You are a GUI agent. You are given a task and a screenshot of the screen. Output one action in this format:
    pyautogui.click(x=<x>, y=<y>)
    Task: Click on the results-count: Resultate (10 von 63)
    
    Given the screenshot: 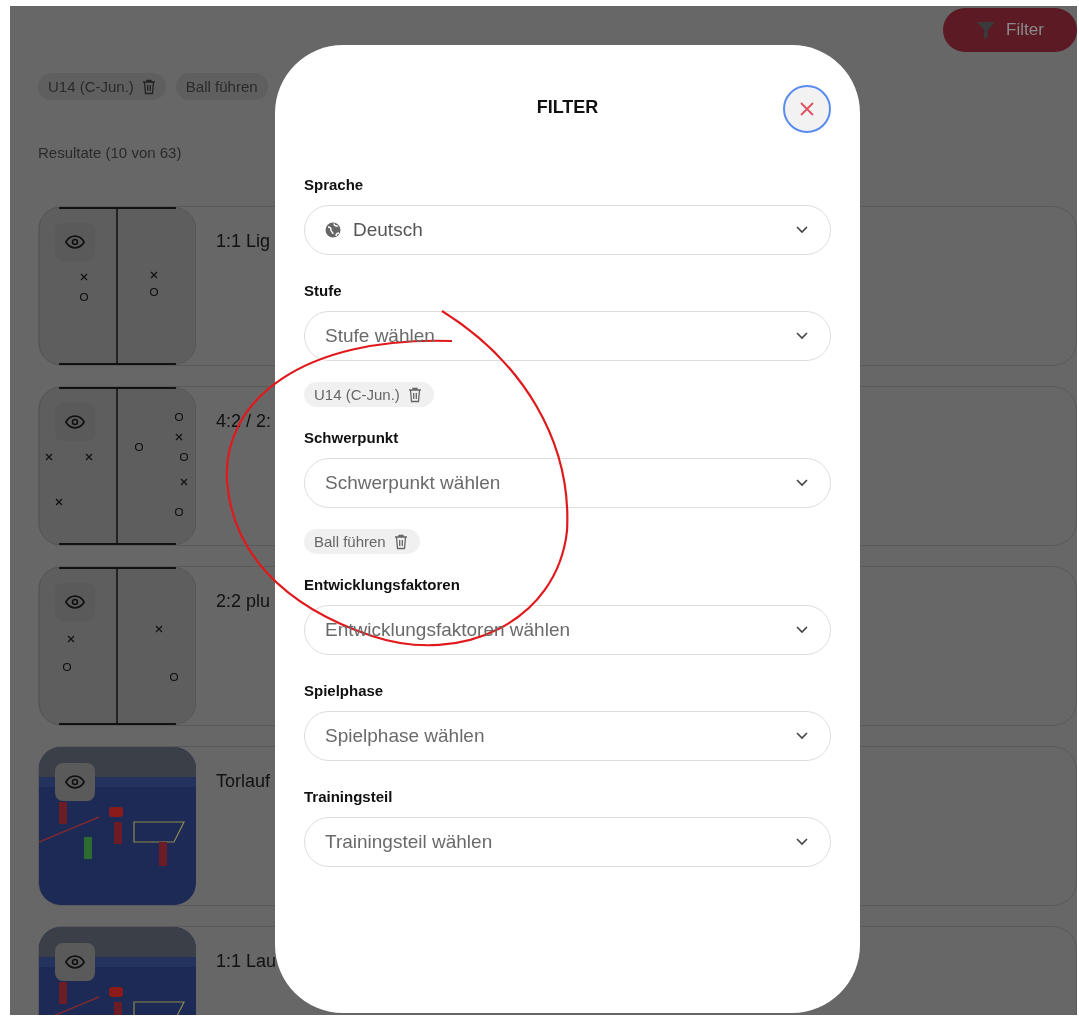 What is the action you would take?
    pyautogui.click(x=110, y=152)
    